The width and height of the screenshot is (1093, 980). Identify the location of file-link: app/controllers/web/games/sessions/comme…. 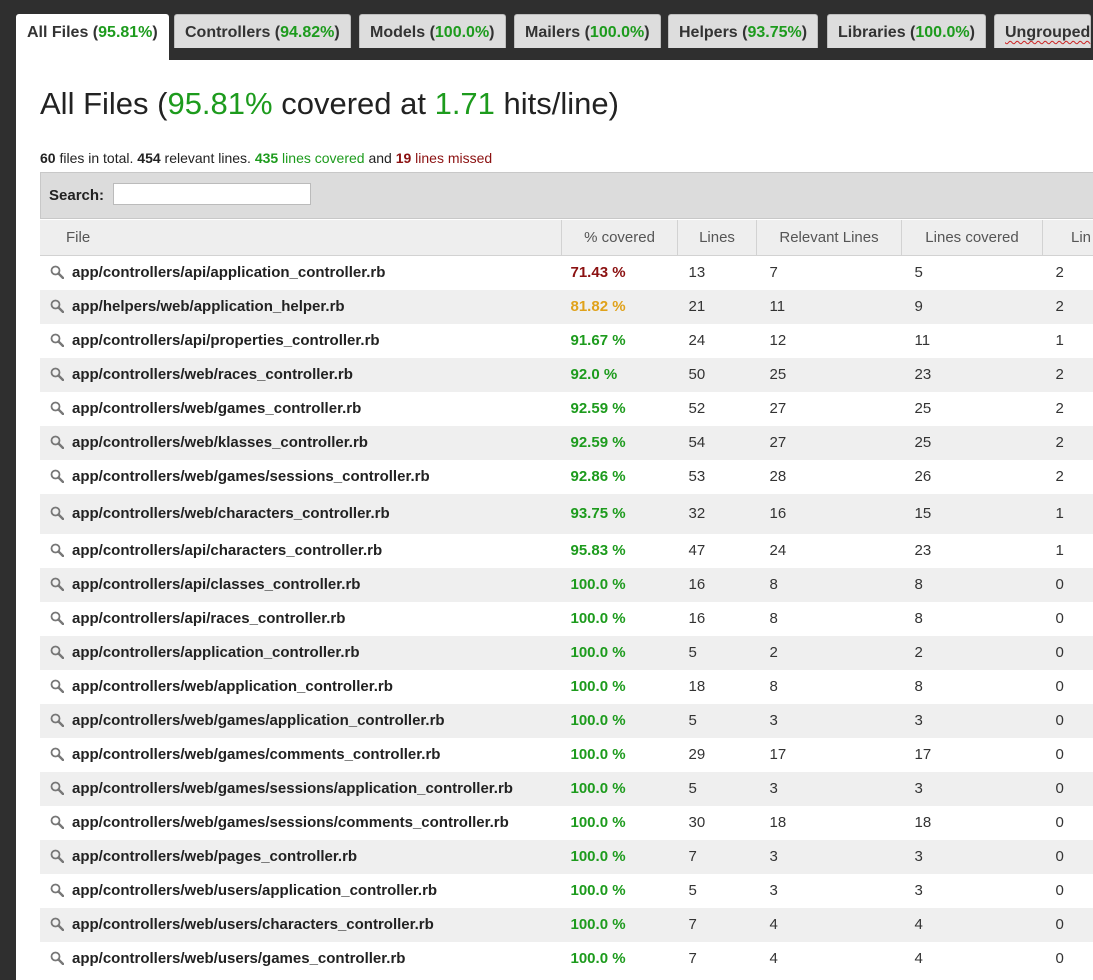
(290, 822).